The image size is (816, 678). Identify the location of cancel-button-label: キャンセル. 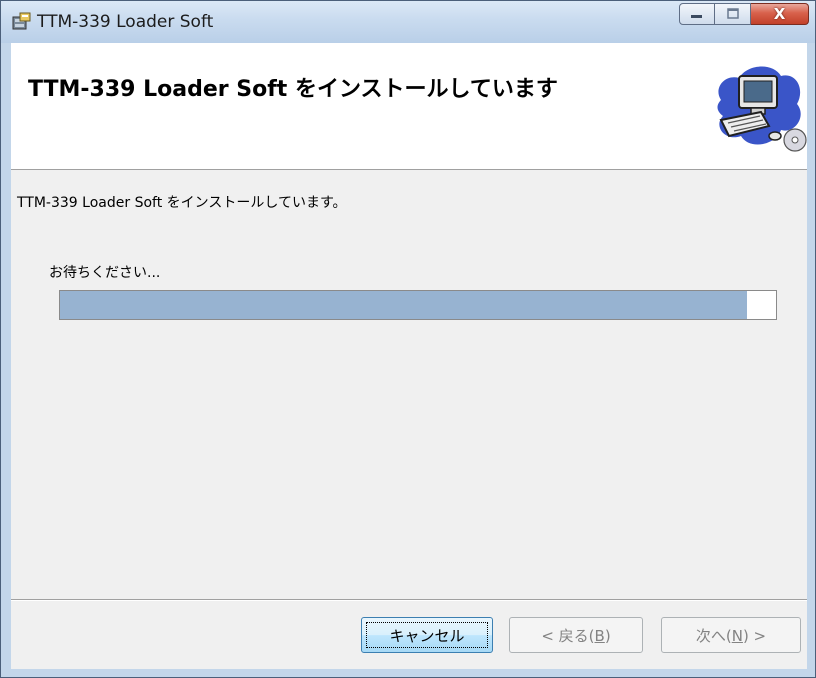
(427, 635).